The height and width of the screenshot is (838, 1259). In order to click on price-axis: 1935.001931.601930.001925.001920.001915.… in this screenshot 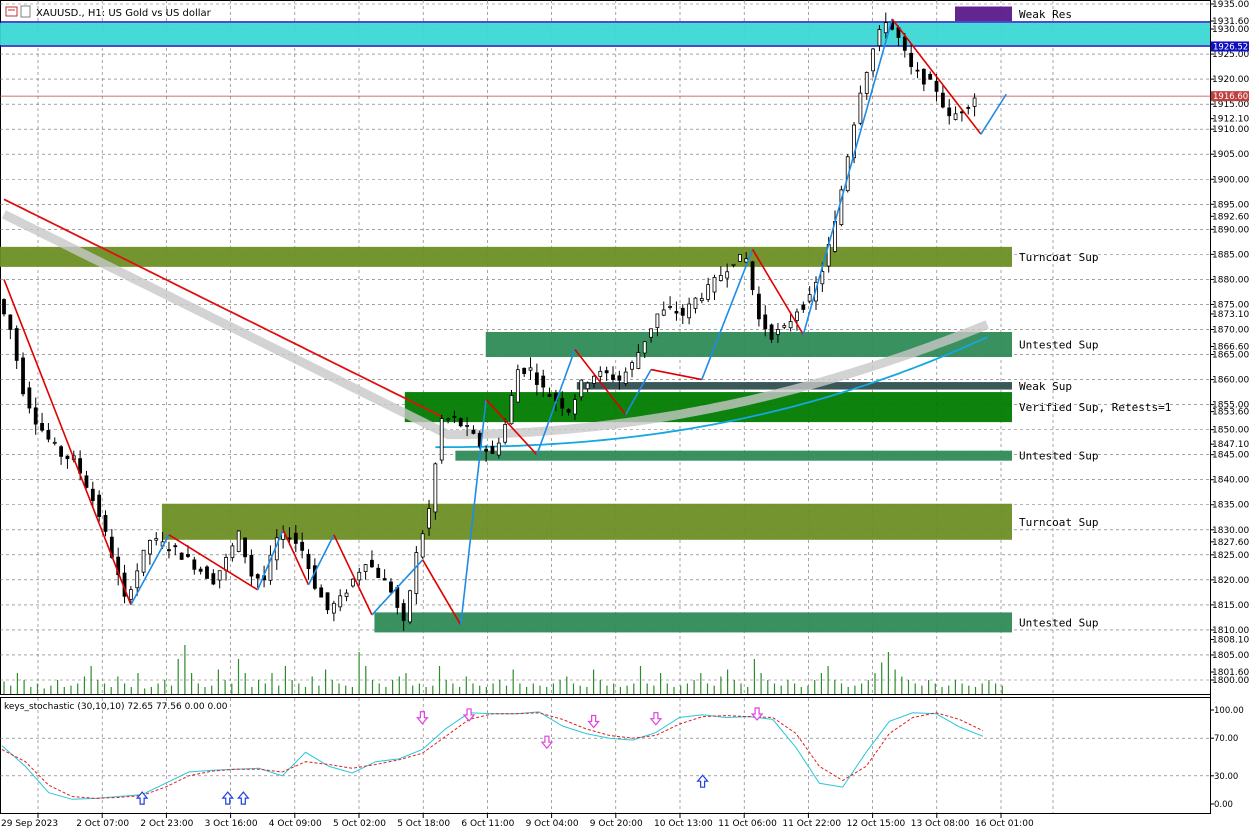, I will do `click(1229, 405)`.